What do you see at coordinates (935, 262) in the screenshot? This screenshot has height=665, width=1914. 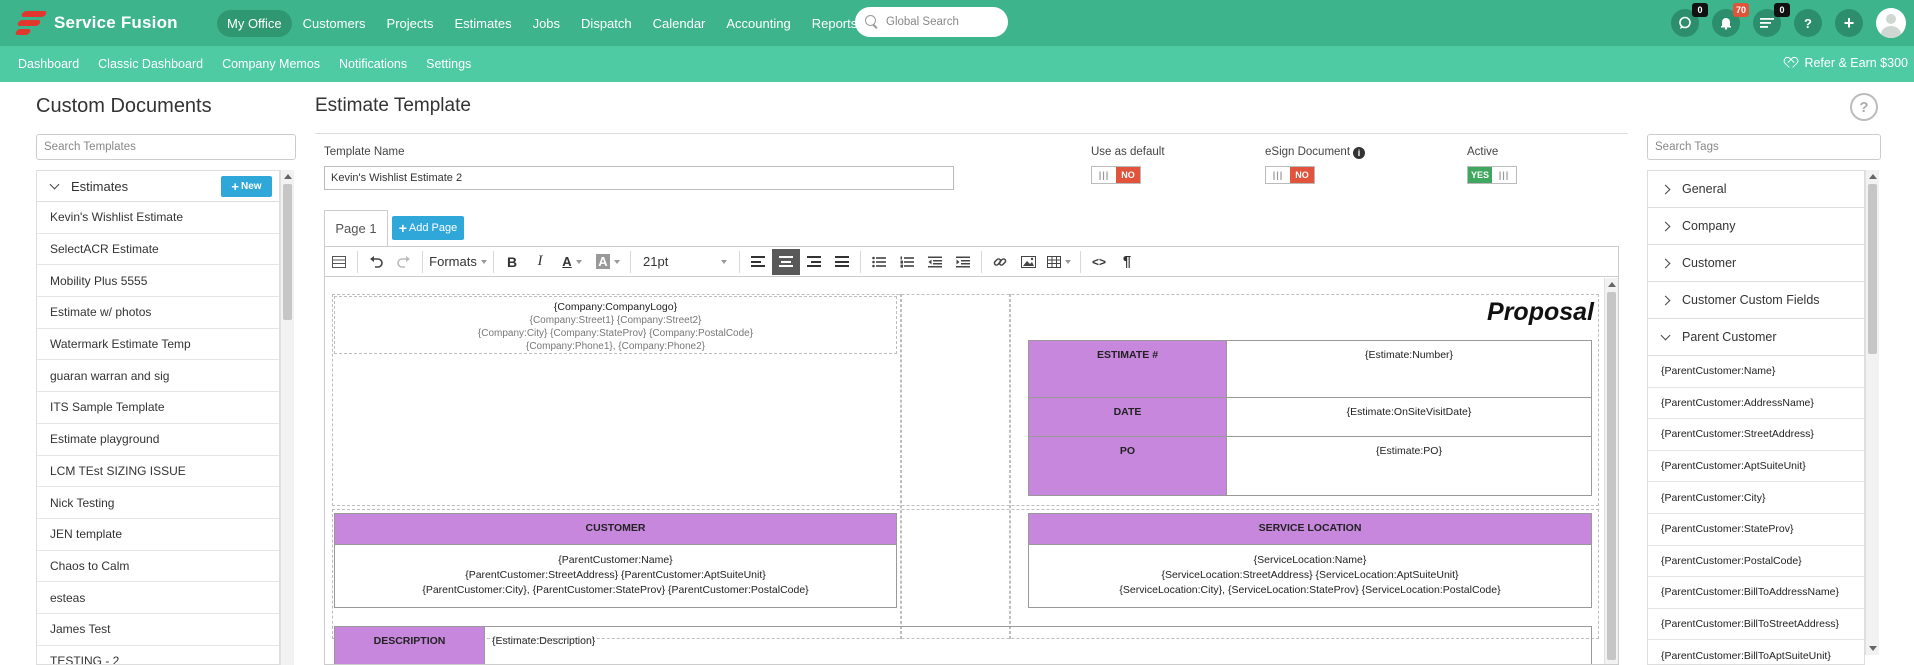 I see `outdent-button` at bounding box center [935, 262].